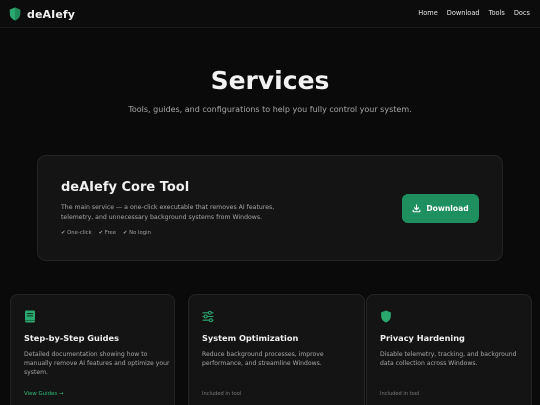  I want to click on nav-links: Home Download Tools Docs, so click(474, 13).